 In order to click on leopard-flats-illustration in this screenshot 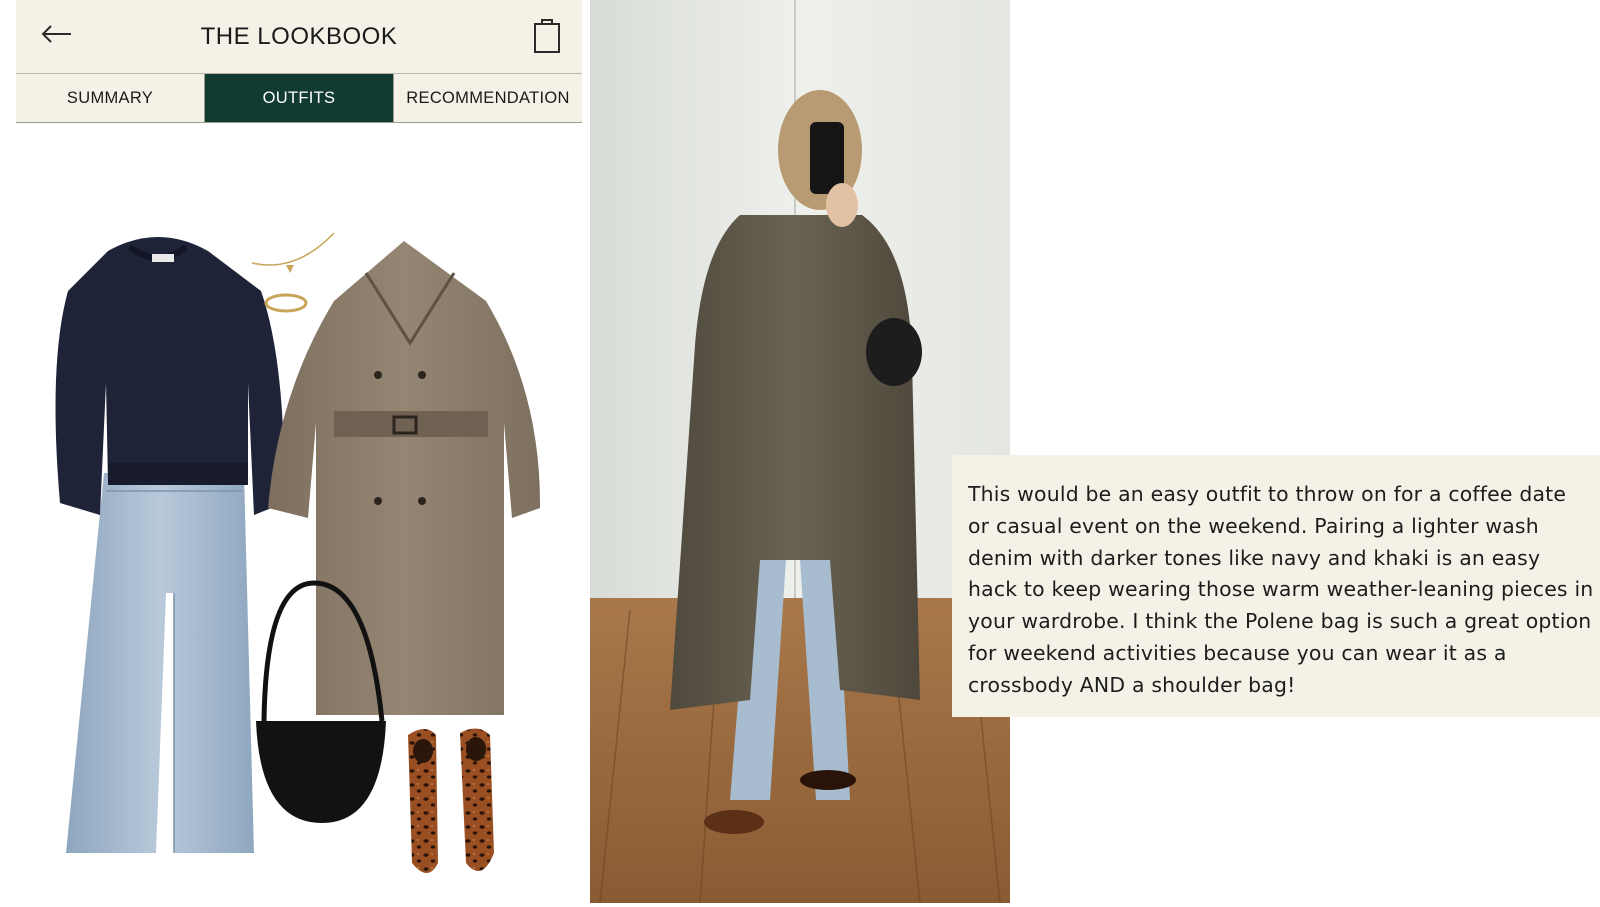, I will do `click(451, 800)`.